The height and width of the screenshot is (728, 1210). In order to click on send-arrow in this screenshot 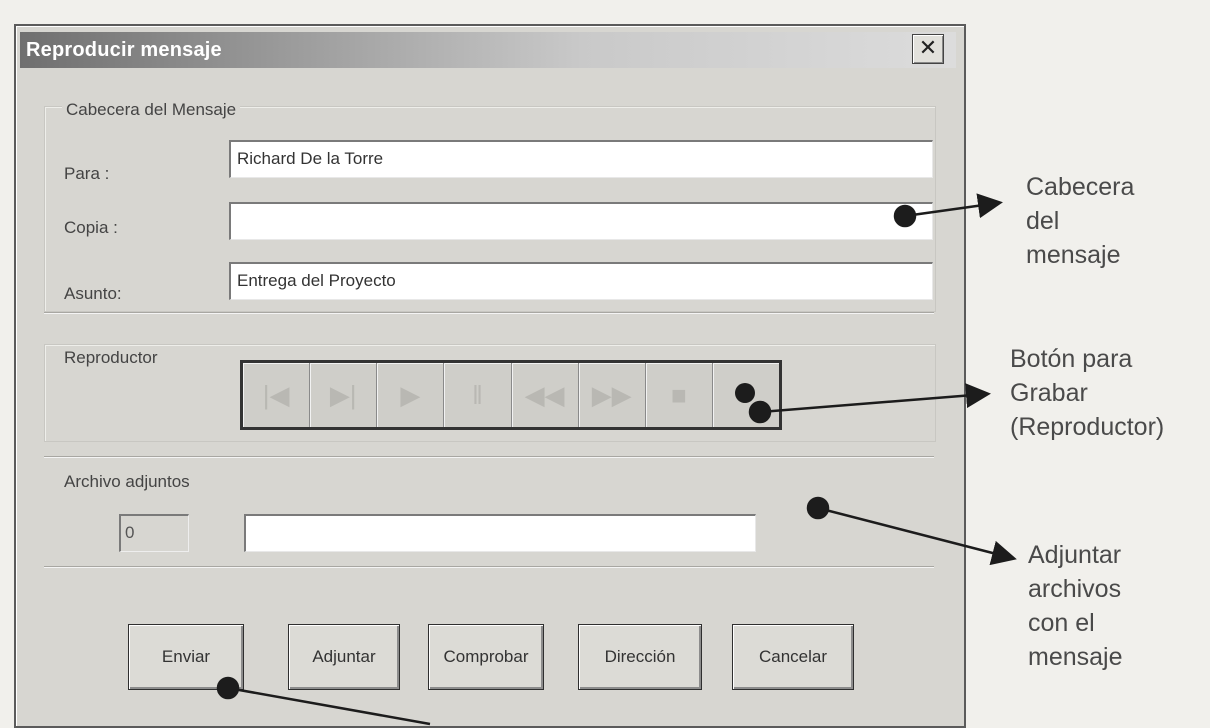, I will do `click(329, 706)`.